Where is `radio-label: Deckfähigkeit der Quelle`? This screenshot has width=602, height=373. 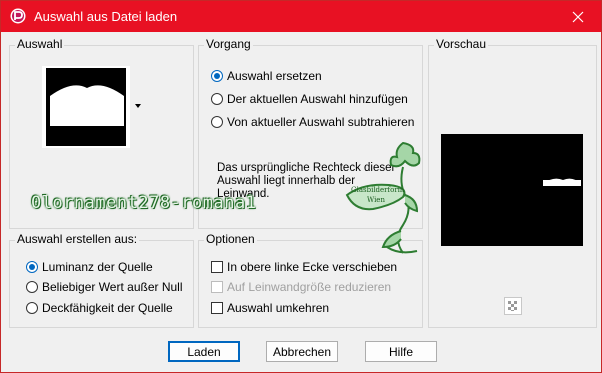 radio-label: Deckfähigkeit der Quelle is located at coordinates (107, 308).